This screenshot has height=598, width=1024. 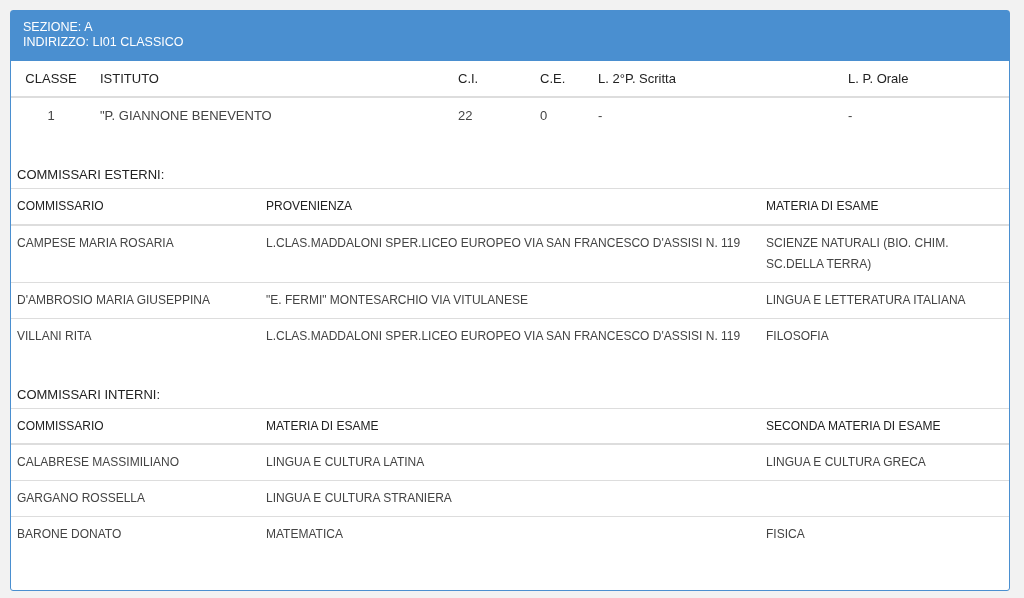 I want to click on table-cell: 1, so click(x=51, y=115).